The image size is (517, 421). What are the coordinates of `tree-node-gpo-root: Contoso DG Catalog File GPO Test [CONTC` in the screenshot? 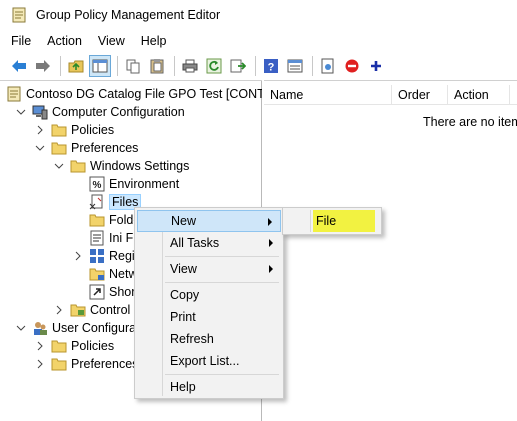 It's located at (134, 94).